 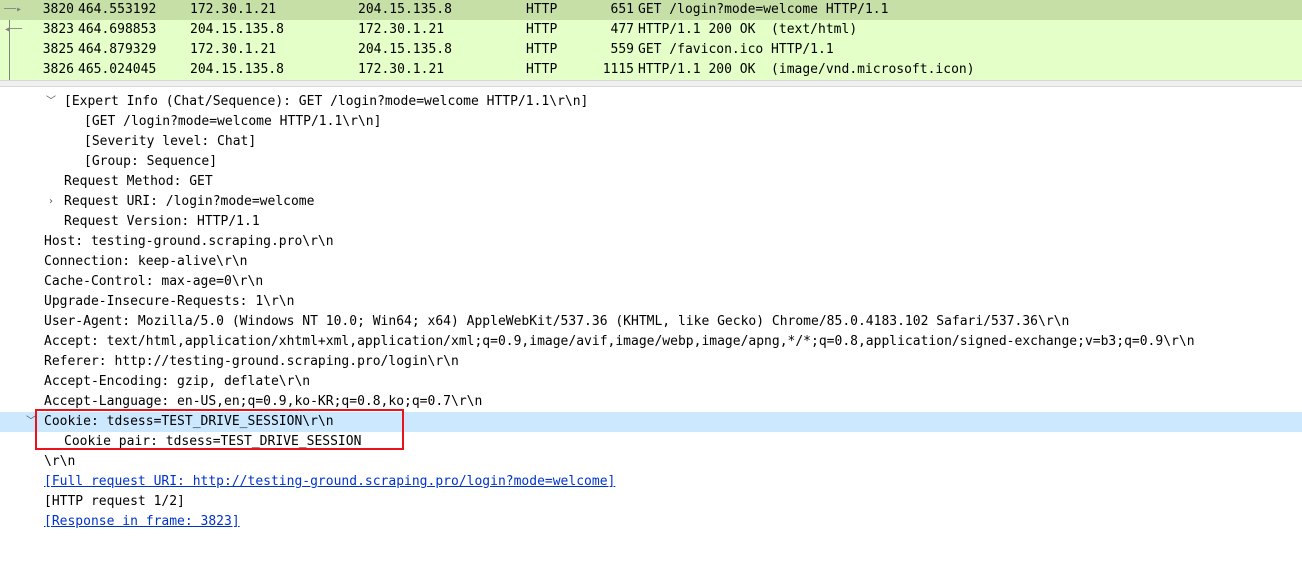 I want to click on chevron-right-icon: ›, so click(x=51, y=202).